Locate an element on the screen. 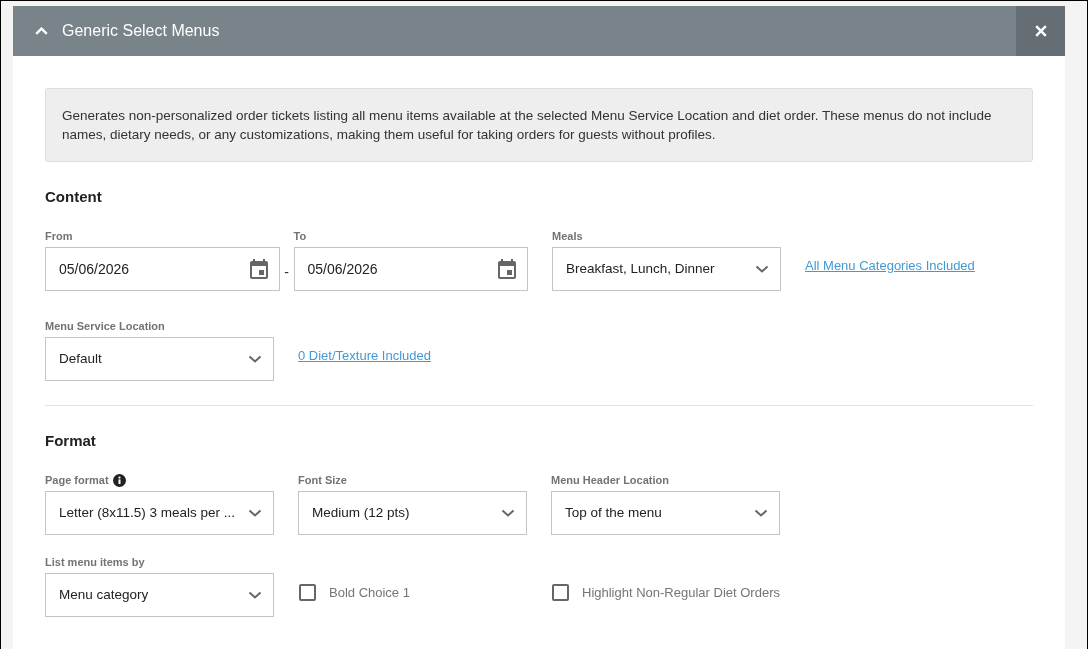 This screenshot has height=649, width=1088. section-heading: Format is located at coordinates (71, 441).